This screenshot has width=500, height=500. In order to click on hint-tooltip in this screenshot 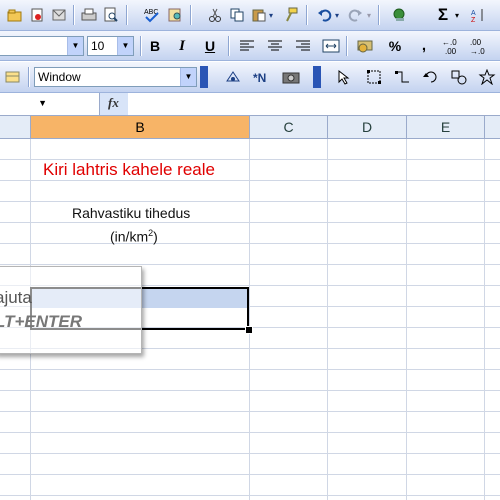, I will do `click(71, 310)`.